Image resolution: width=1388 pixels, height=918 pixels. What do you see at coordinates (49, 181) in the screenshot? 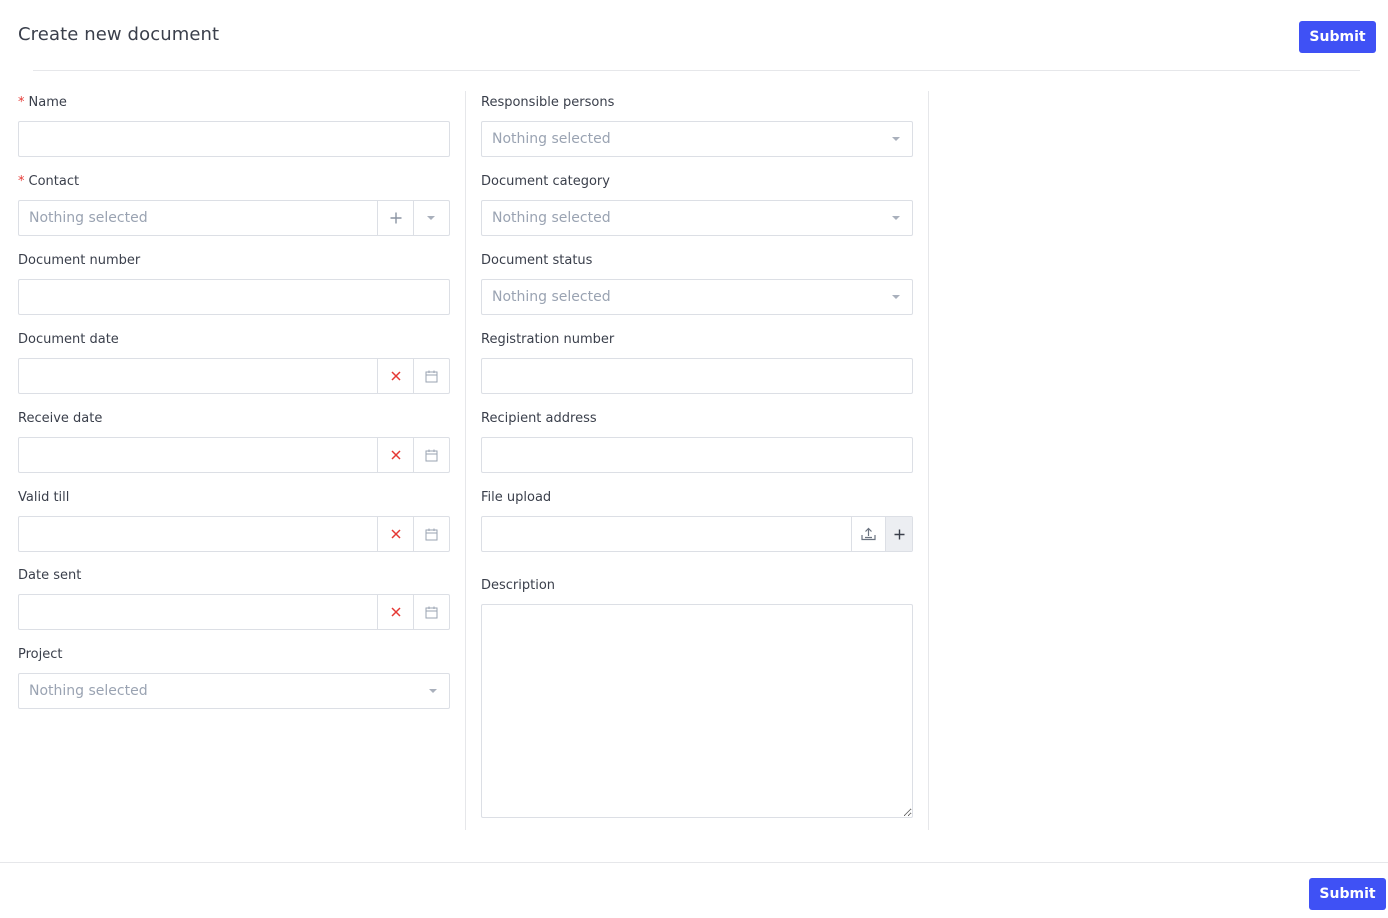
I see `contact-label: * Contact` at bounding box center [49, 181].